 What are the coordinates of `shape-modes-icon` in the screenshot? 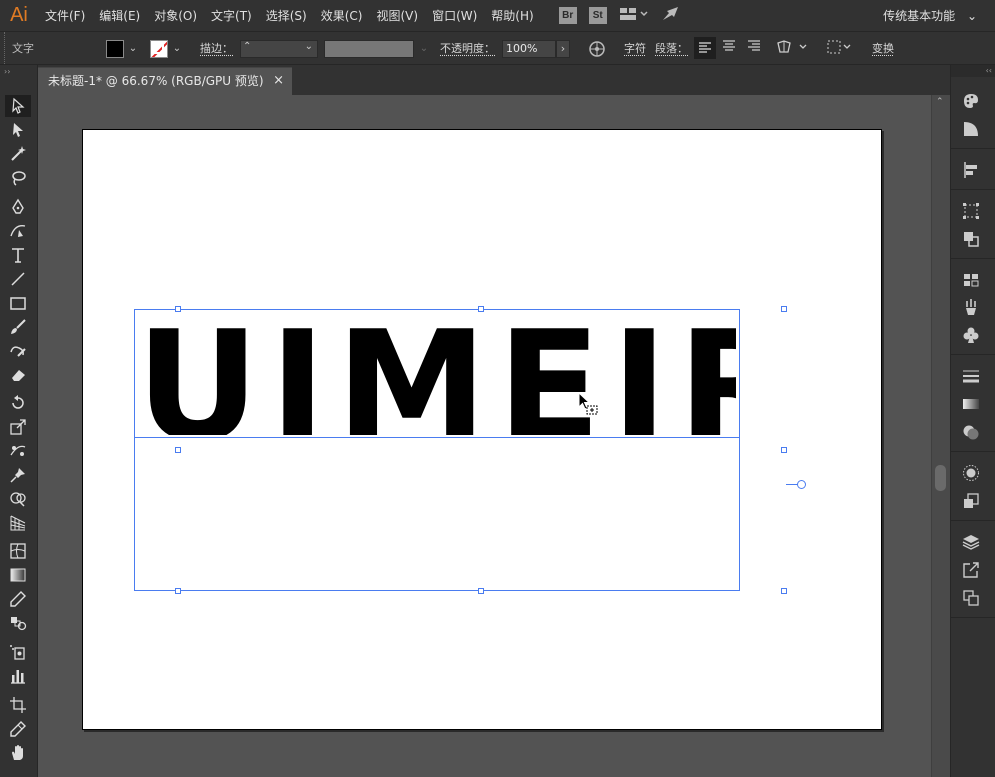 It's located at (793, 48).